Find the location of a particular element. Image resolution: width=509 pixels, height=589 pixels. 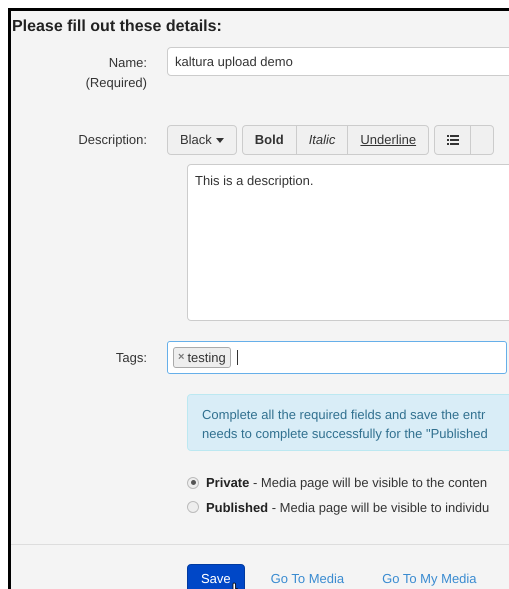

visibility-option-text: Published - Media page will be visible to individu is located at coordinates (348, 507).